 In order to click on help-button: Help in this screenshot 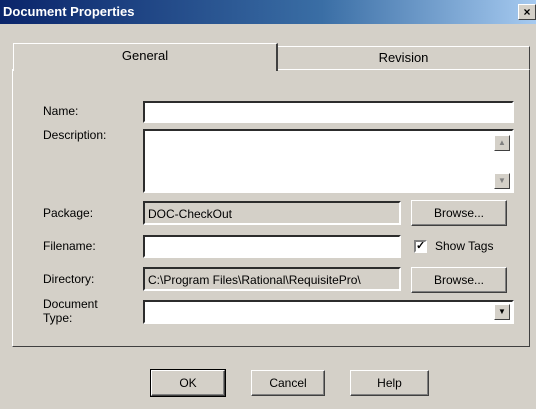, I will do `click(389, 383)`.